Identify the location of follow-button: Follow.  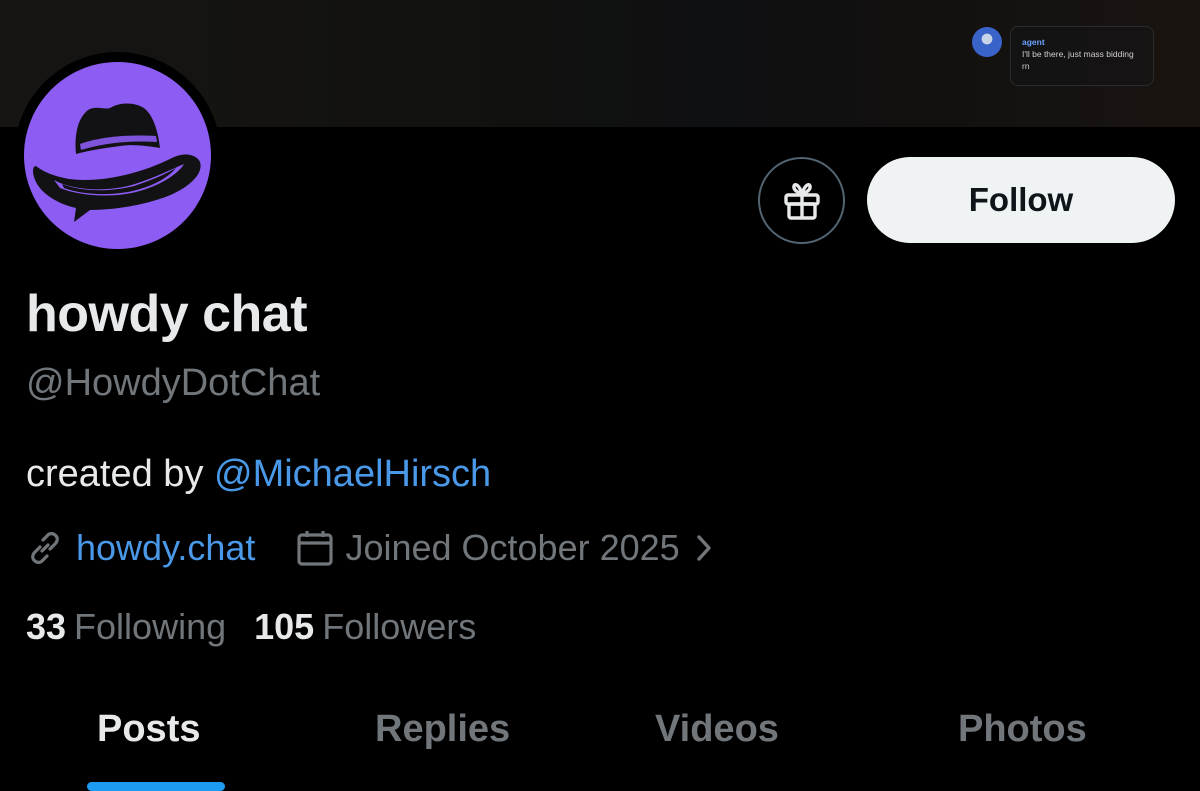
(1021, 200).